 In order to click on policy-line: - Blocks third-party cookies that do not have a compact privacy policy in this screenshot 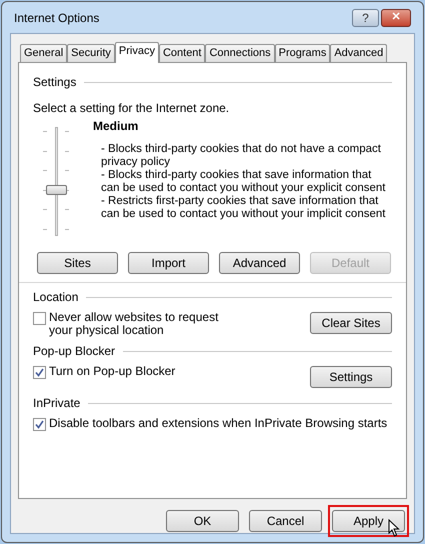, I will do `click(241, 156)`.